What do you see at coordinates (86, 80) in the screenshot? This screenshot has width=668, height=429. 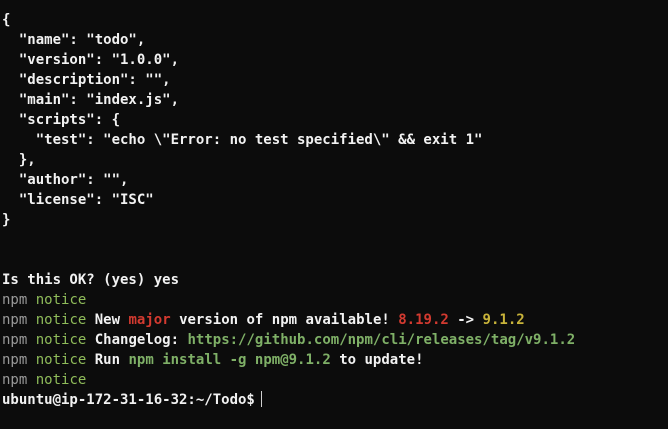 I see `json-line: "description": "",` at bounding box center [86, 80].